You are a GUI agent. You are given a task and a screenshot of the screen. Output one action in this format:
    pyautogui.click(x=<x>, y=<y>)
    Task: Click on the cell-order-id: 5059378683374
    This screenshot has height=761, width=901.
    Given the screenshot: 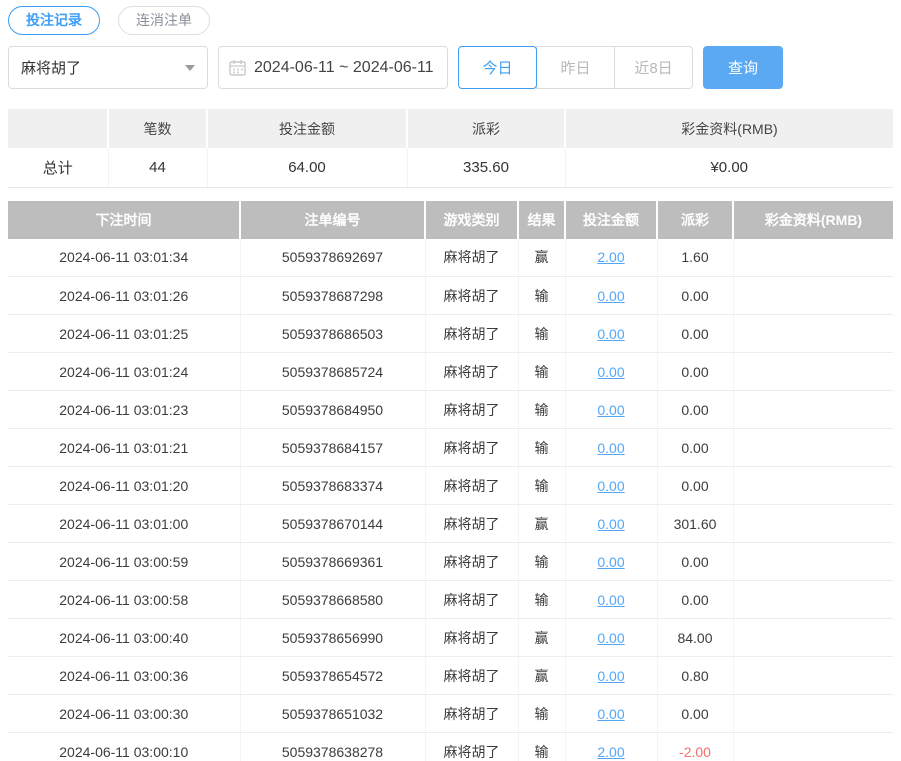 What is the action you would take?
    pyautogui.click(x=333, y=485)
    